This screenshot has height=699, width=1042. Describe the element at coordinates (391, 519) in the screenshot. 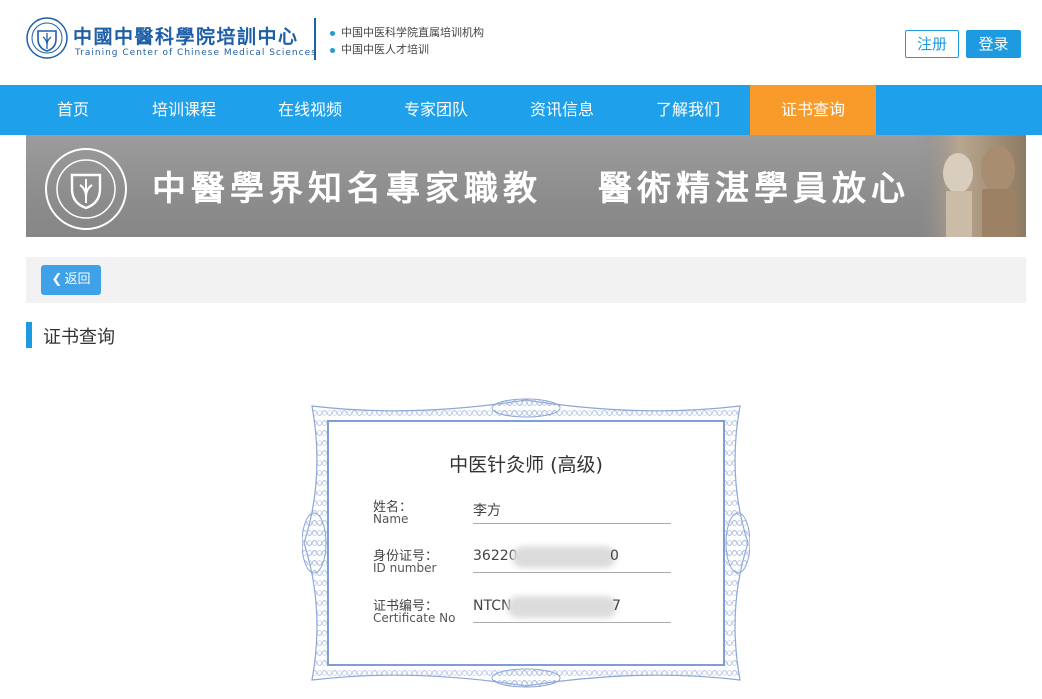

I see `field-label-name-en: Name` at that location.